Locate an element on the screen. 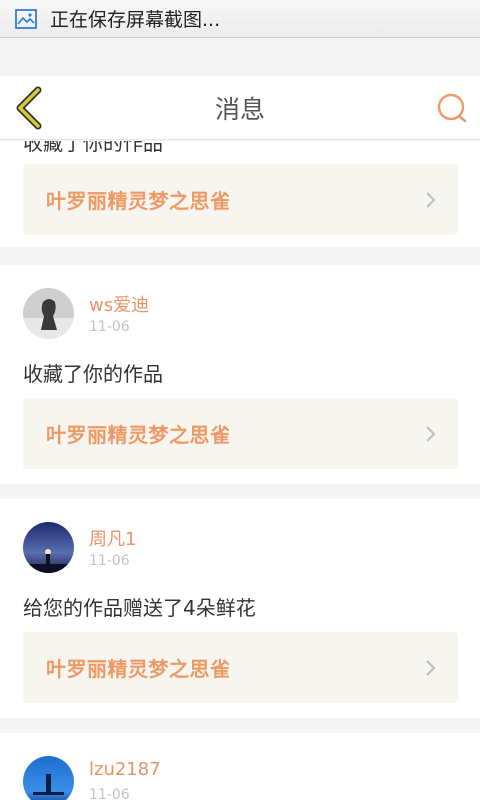  message-card: 收藏了你的作品 叶罗丽精灵梦之思雀 is located at coordinates (240, 194).